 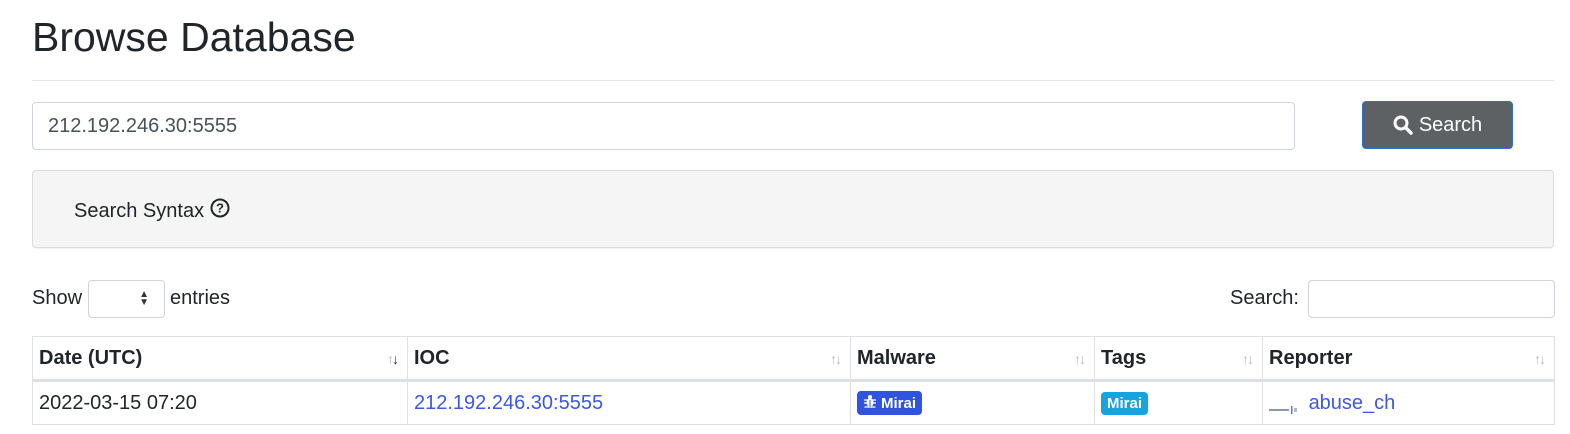 What do you see at coordinates (1408, 359) in the screenshot?
I see `column-header-reporter: Reporter ↑↓` at bounding box center [1408, 359].